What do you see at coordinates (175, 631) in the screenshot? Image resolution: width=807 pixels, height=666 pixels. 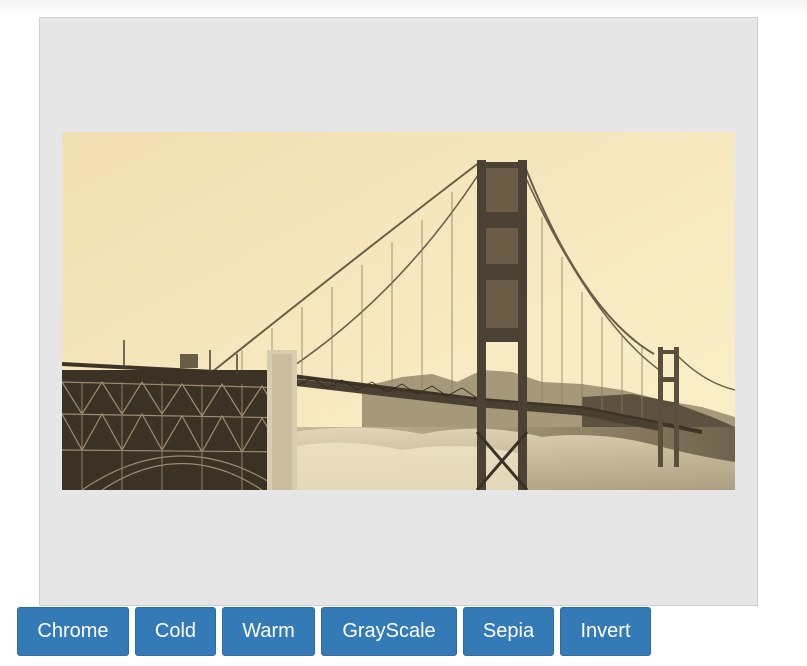 I see `cold-filter-button: Cold` at bounding box center [175, 631].